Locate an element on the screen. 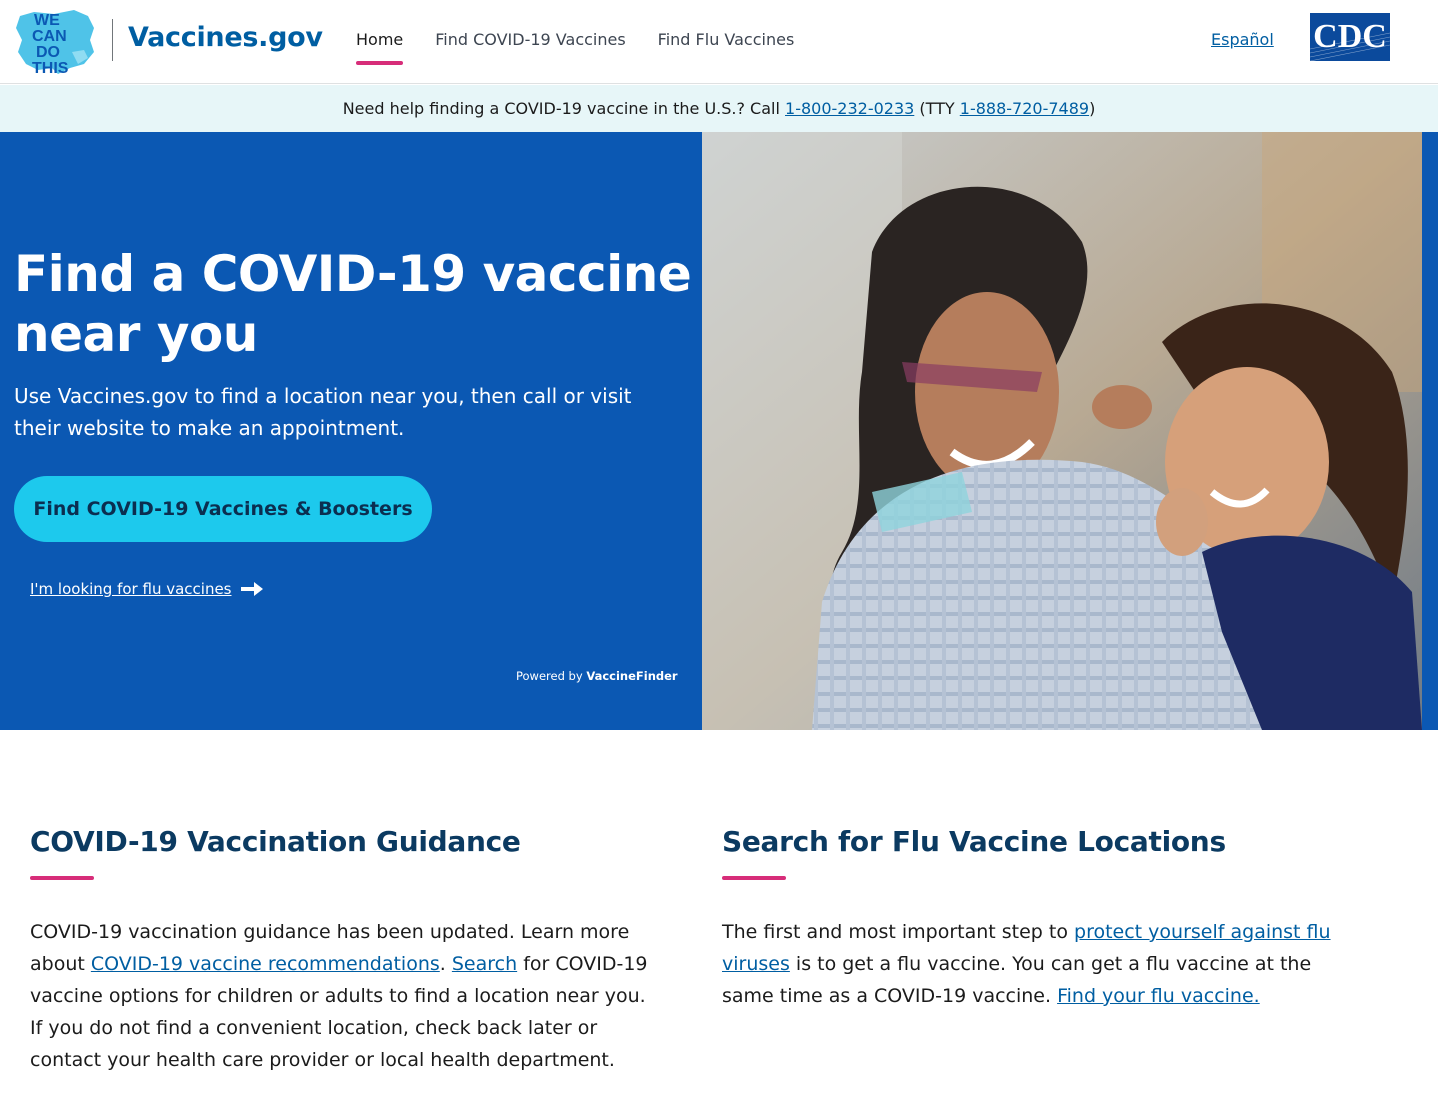 Image resolution: width=1438 pixels, height=1094 pixels. logo-line-4: THIS is located at coordinates (50, 68).